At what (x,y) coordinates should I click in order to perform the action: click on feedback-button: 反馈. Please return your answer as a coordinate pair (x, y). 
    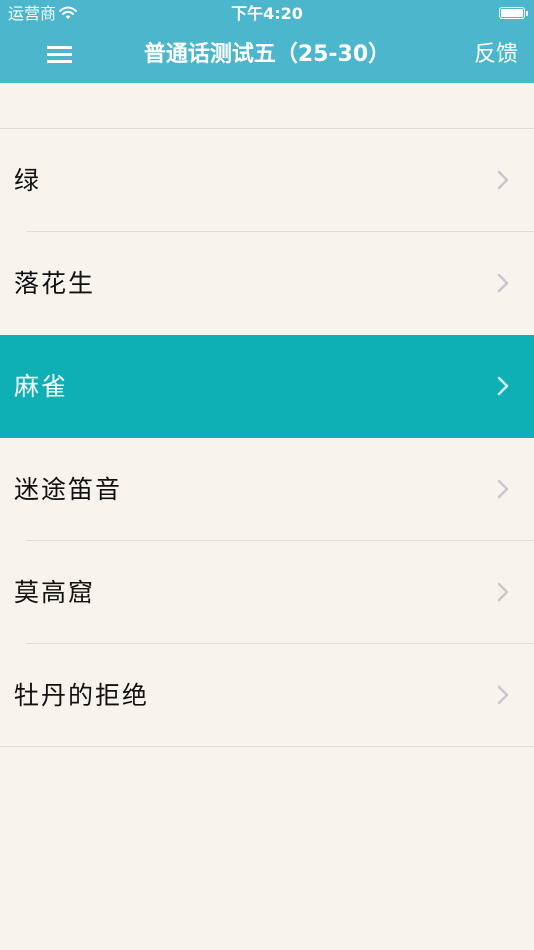
    Looking at the image, I should click on (496, 55).